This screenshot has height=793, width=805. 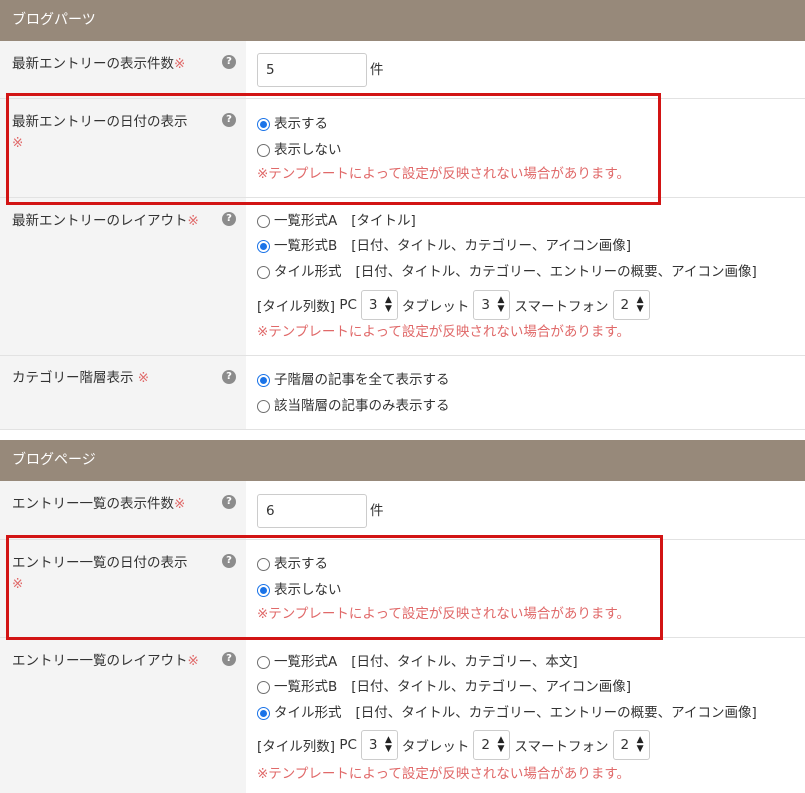 What do you see at coordinates (464, 662) in the screenshot?
I see `option-description: [日付、タイトル、カテゴリー、本文]` at bounding box center [464, 662].